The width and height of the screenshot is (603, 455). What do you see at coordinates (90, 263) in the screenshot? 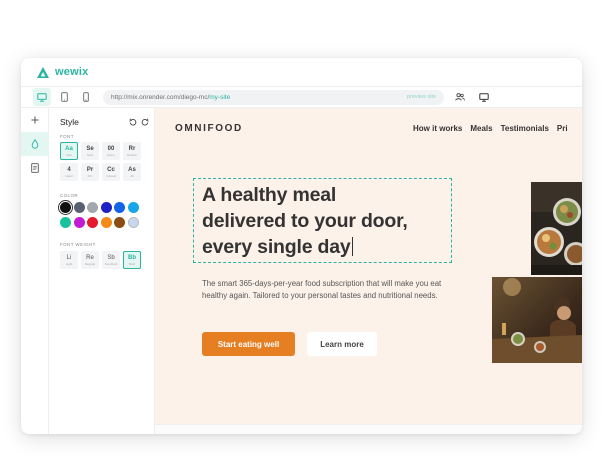
I see `weight-option-name: Regular` at bounding box center [90, 263].